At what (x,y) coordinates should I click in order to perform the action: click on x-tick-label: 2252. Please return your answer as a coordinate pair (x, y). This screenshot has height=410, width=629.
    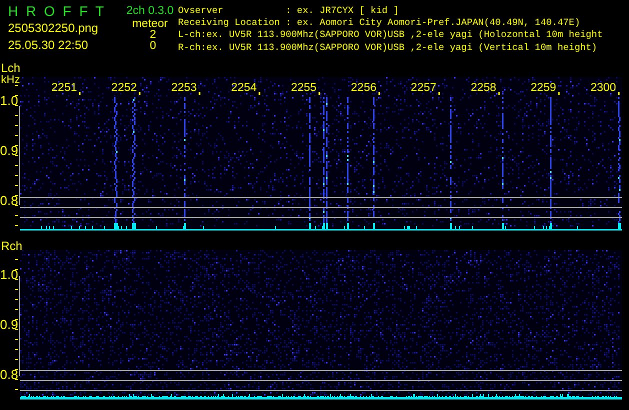
    Looking at the image, I should click on (124, 88).